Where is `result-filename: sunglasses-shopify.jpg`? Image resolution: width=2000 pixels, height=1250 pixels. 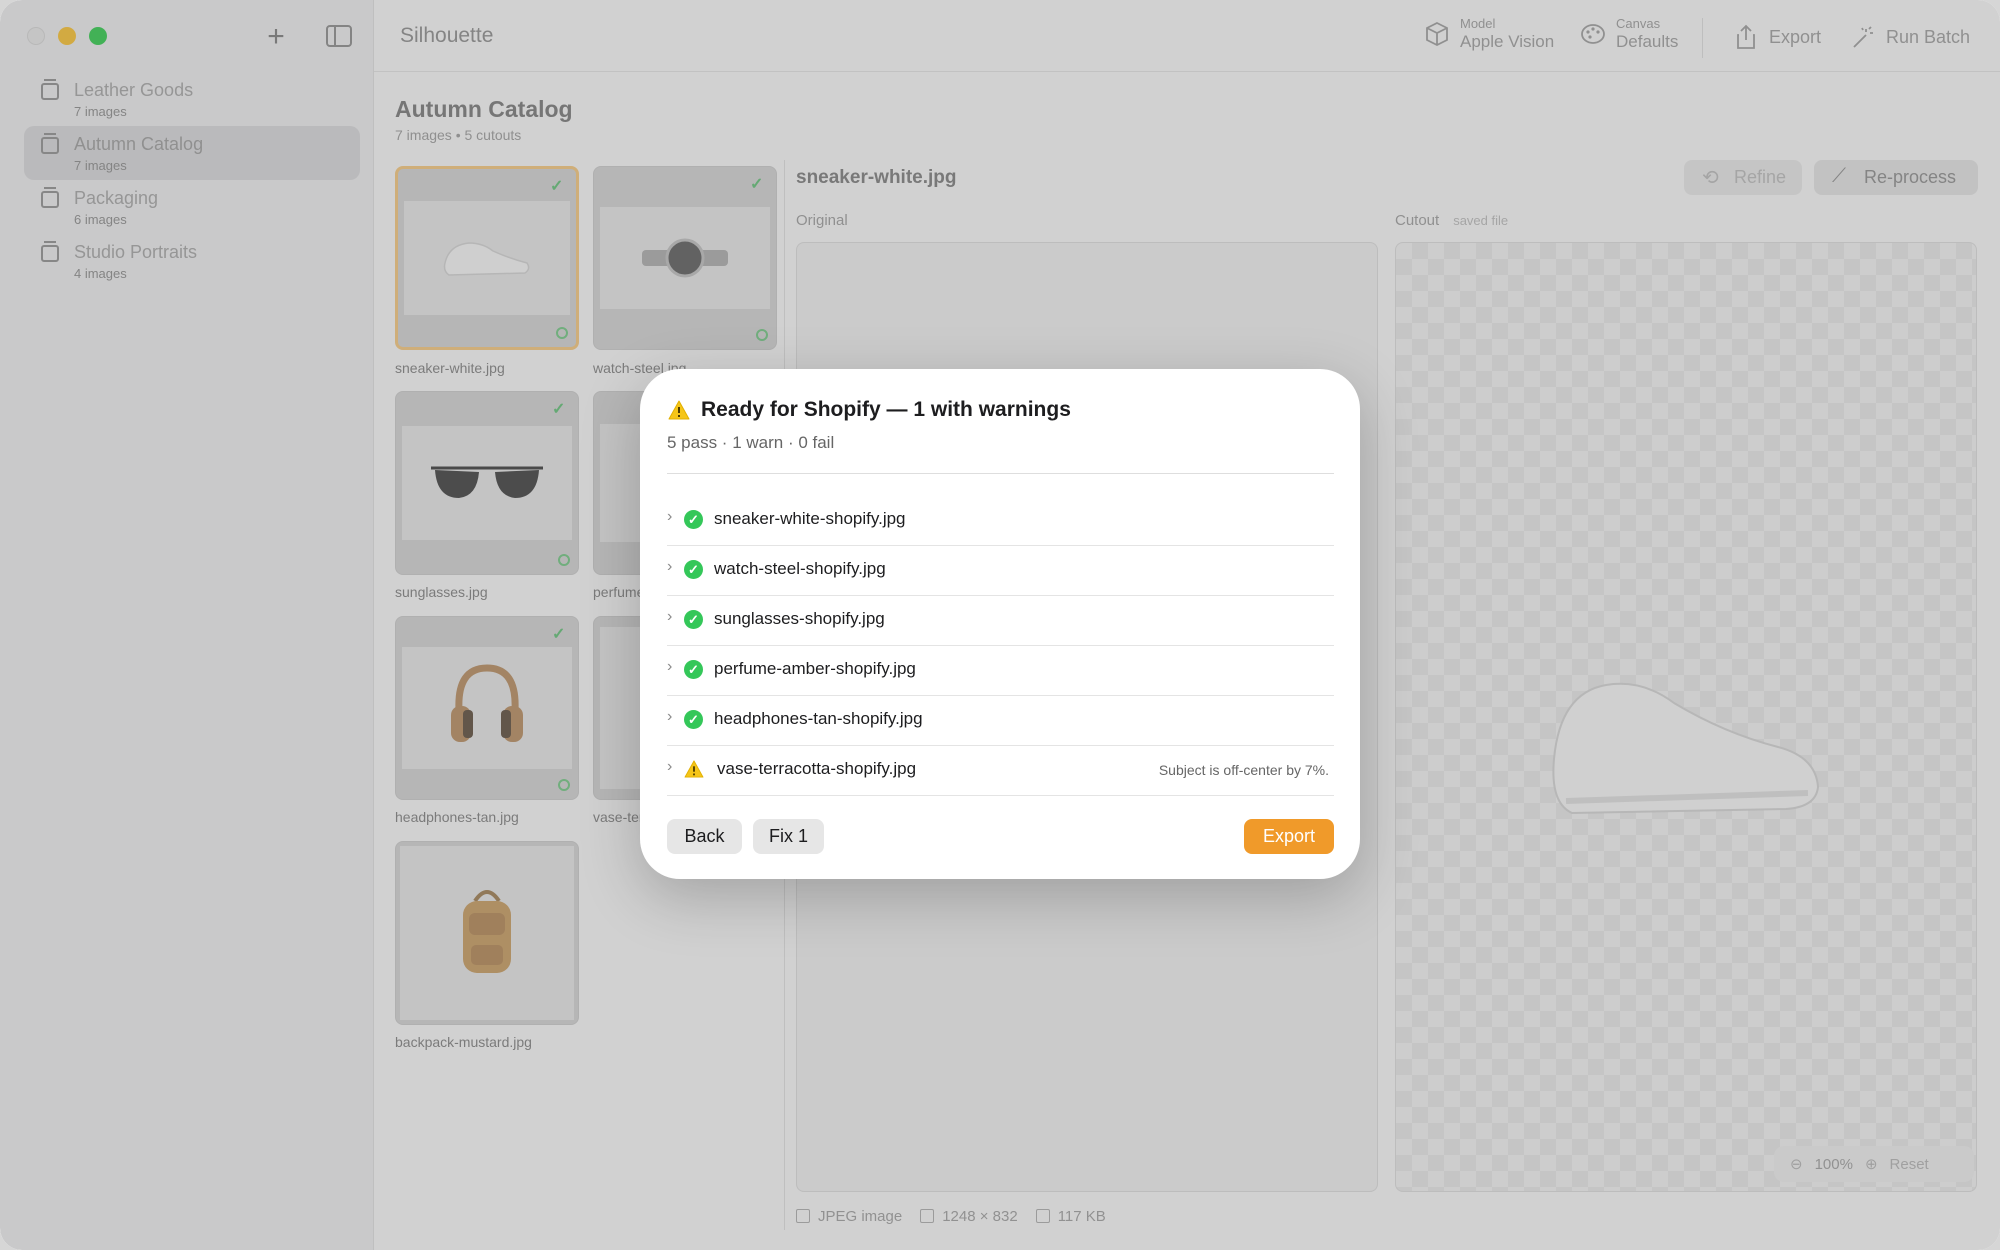
result-filename: sunglasses-shopify.jpg is located at coordinates (799, 618).